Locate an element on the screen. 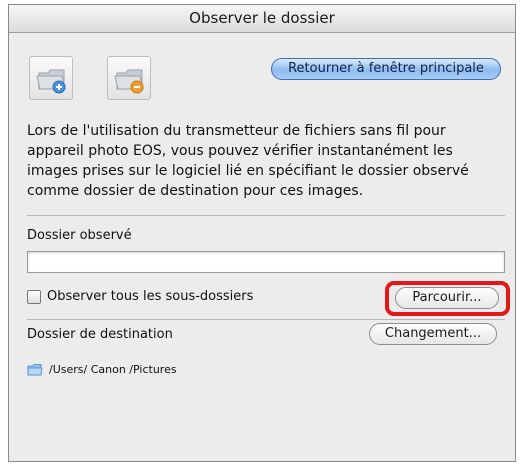 The width and height of the screenshot is (526, 473). folder-icon is located at coordinates (35, 370).